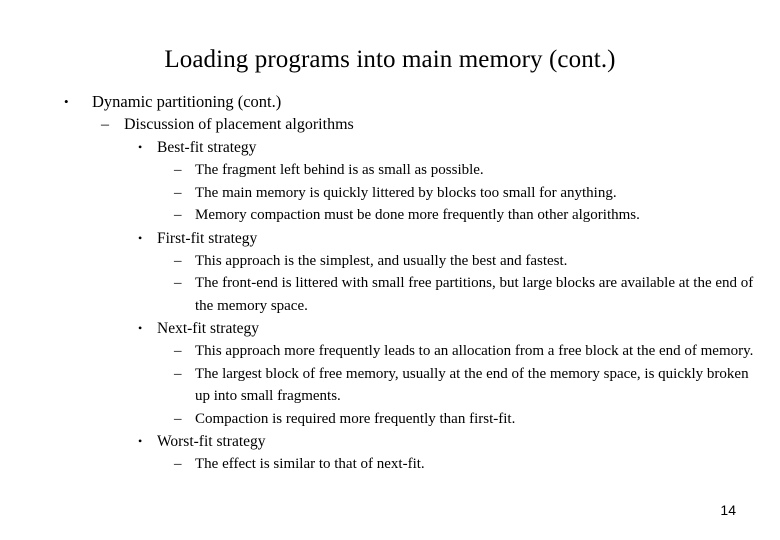 Image resolution: width=780 pixels, height=540 pixels. What do you see at coordinates (440, 124) in the screenshot?
I see `outline-item-level-2: – Discussion of placement algorithms` at bounding box center [440, 124].